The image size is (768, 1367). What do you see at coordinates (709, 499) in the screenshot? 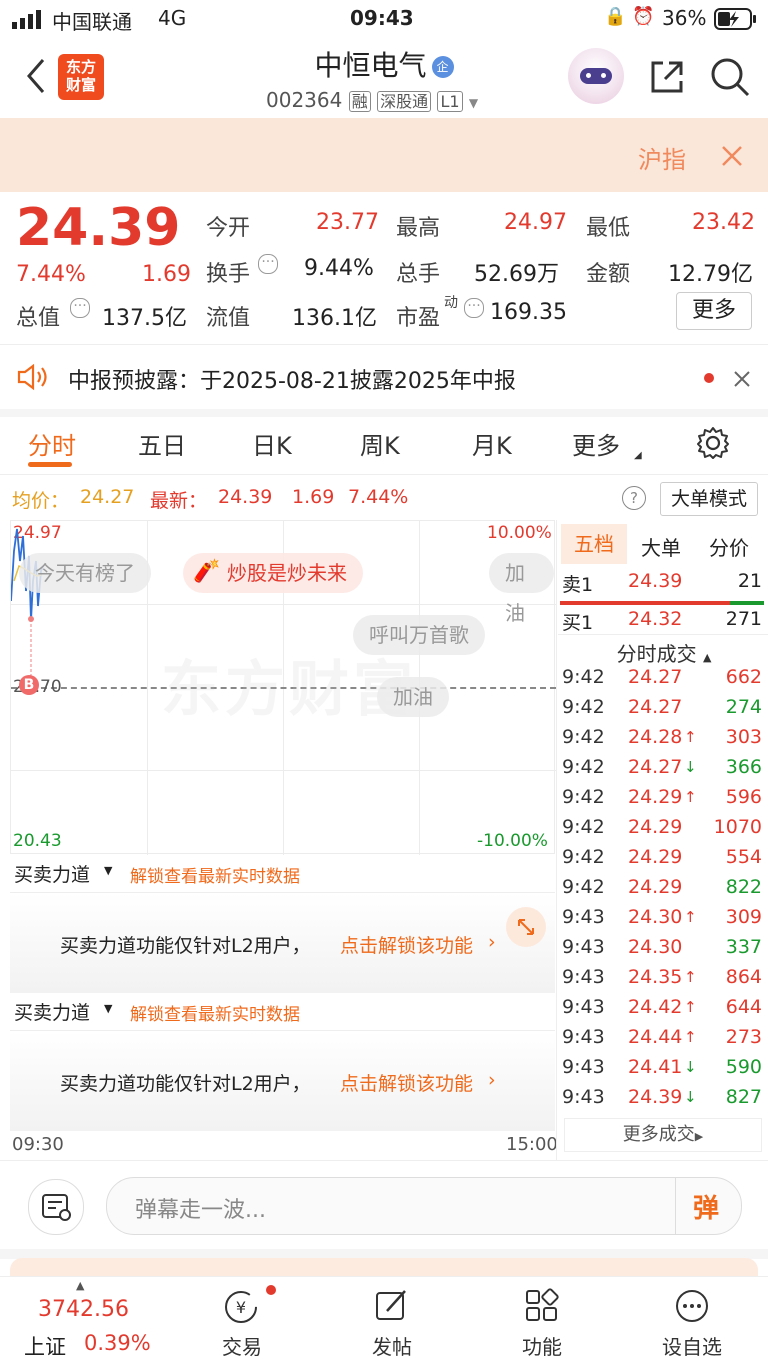
I see `big-order-mode-button: 大单模式` at bounding box center [709, 499].